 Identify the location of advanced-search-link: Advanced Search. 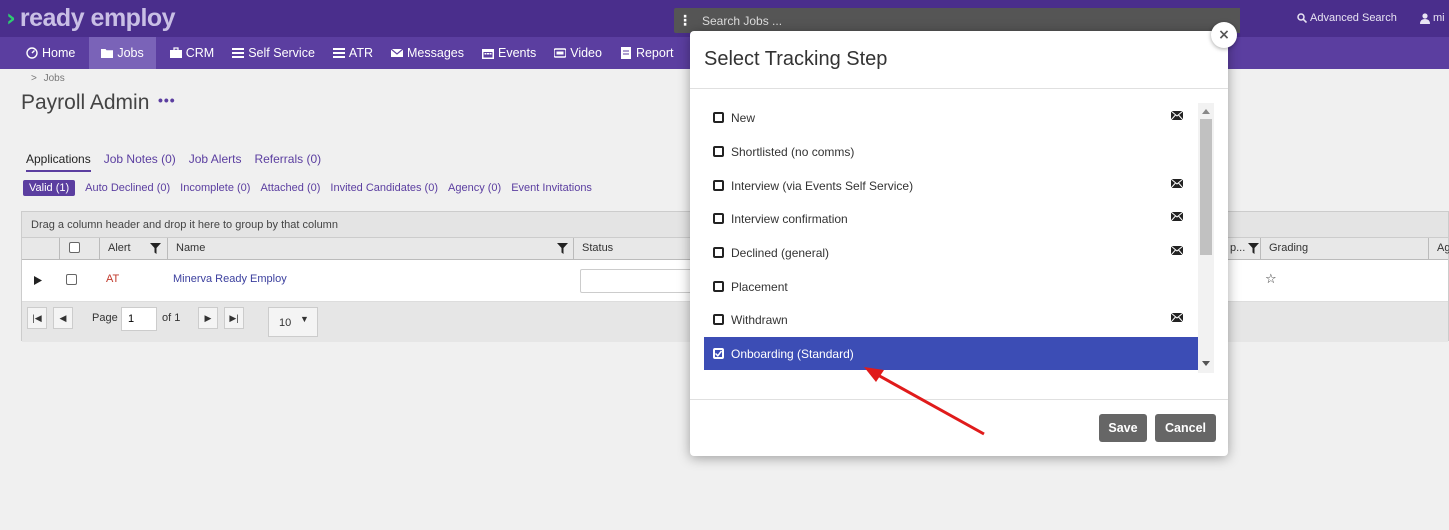
(1347, 18).